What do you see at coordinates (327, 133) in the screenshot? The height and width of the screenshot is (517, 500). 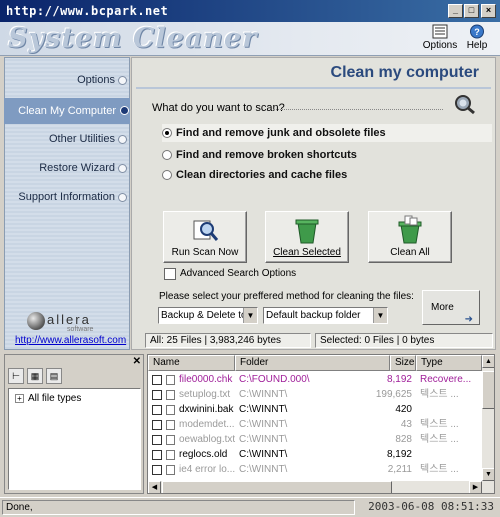 I see `option-junk-files: Find and remove junk and obsolete files` at bounding box center [327, 133].